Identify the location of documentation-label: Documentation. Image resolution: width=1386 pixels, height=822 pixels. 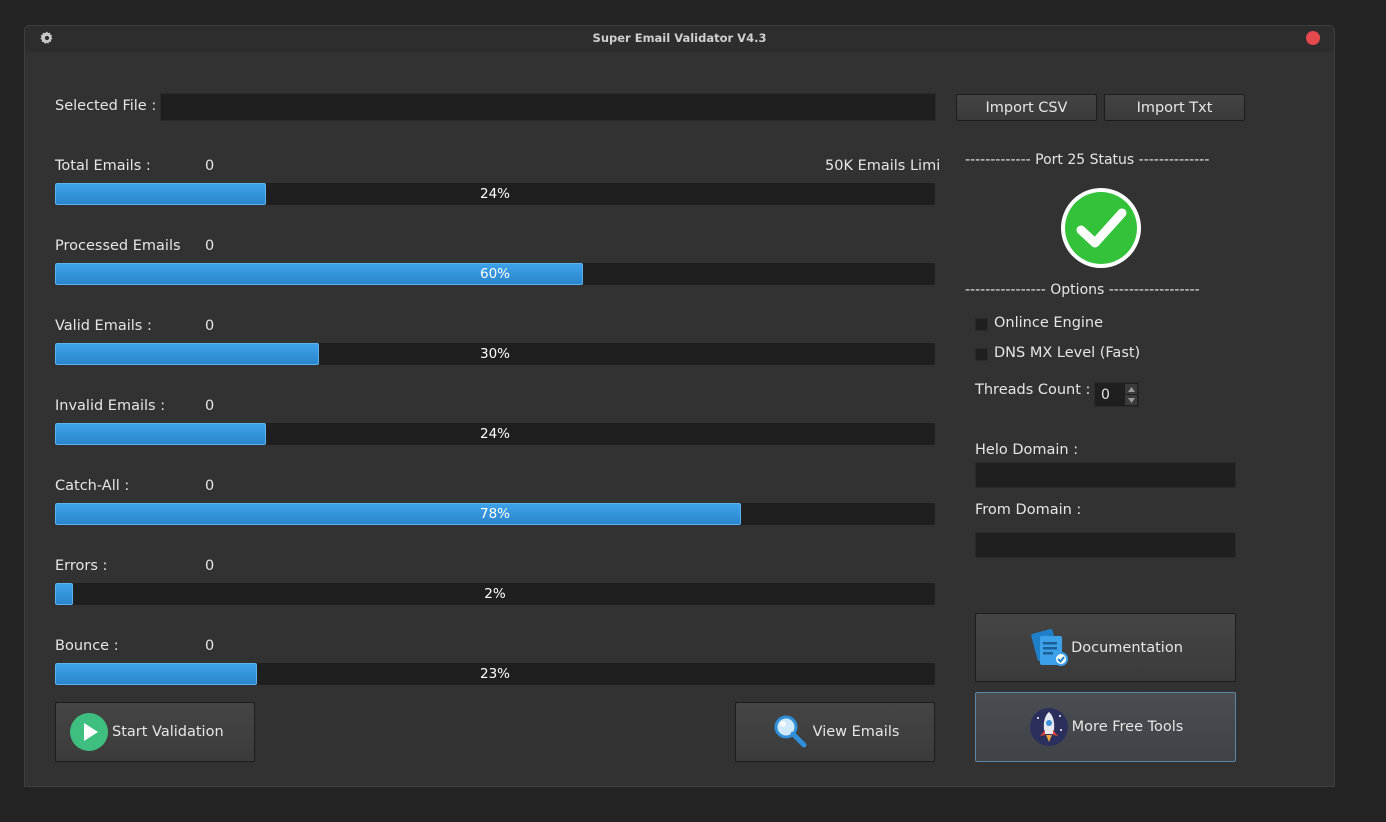
(1127, 647).